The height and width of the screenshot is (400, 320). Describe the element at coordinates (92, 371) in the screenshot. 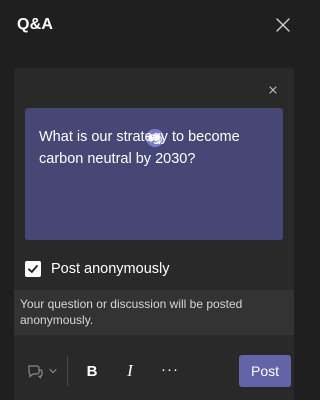

I see `bold-button: B` at that location.